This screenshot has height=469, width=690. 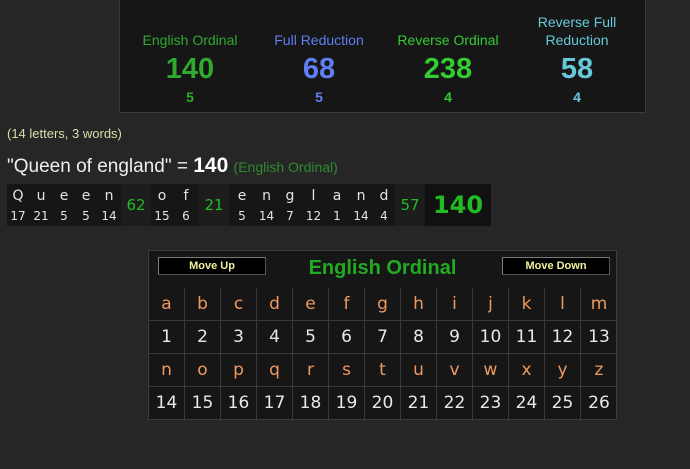 I want to click on cipher-value: 140, so click(x=190, y=69).